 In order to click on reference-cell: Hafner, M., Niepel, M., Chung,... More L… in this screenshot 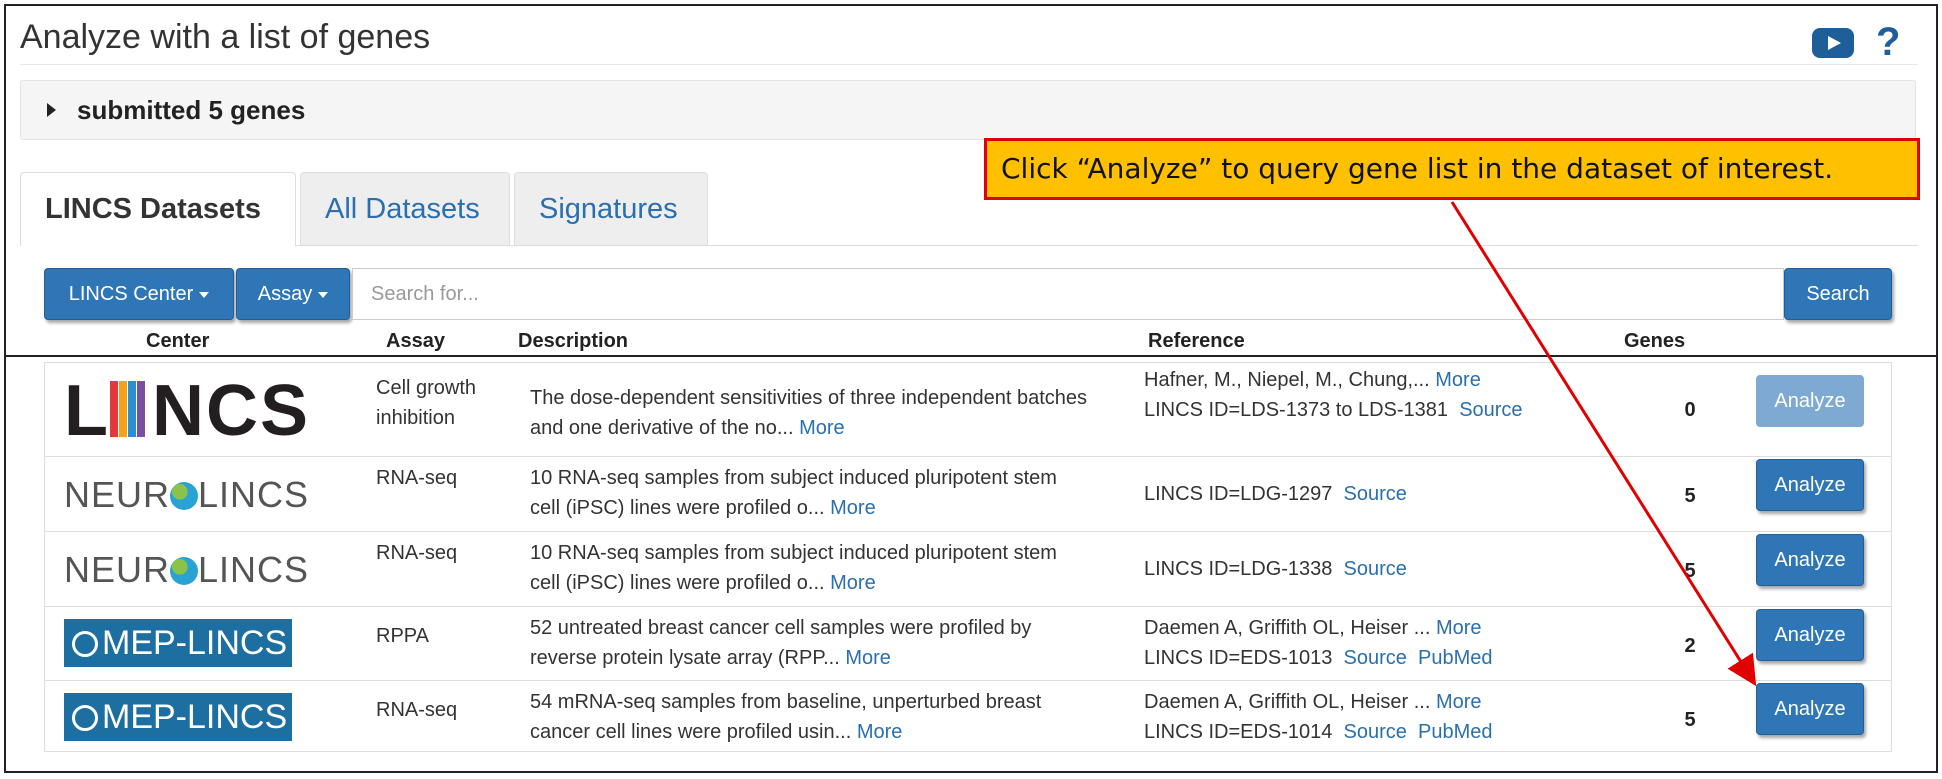, I will do `click(1333, 395)`.